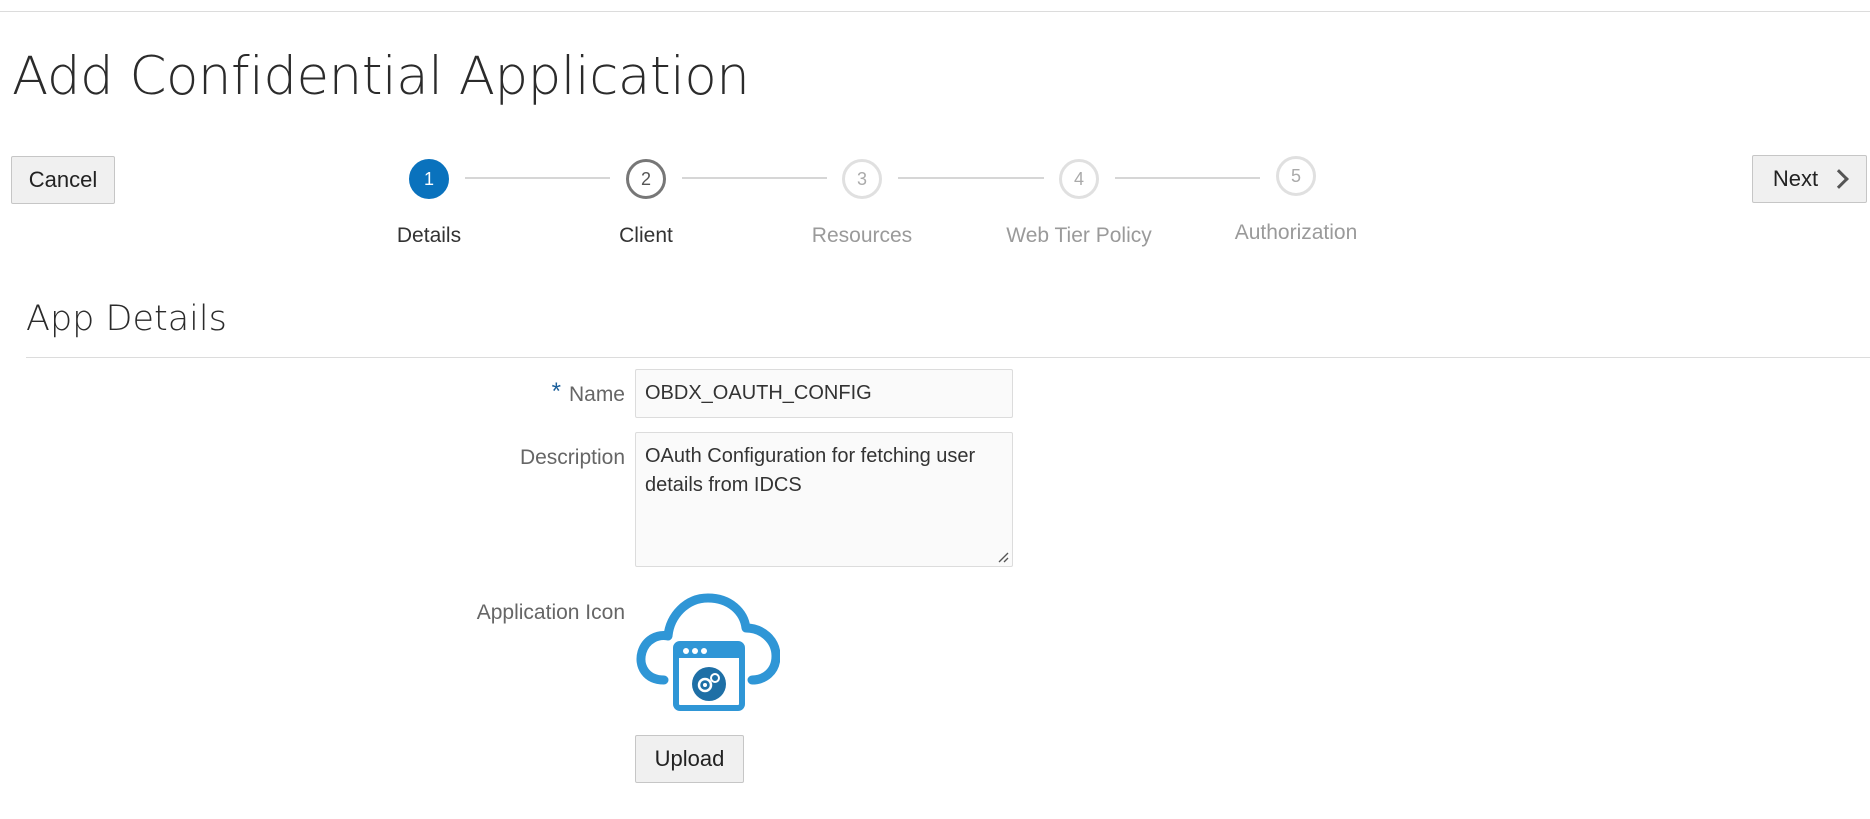 The height and width of the screenshot is (819, 1870). I want to click on required-indicator: *, so click(556, 391).